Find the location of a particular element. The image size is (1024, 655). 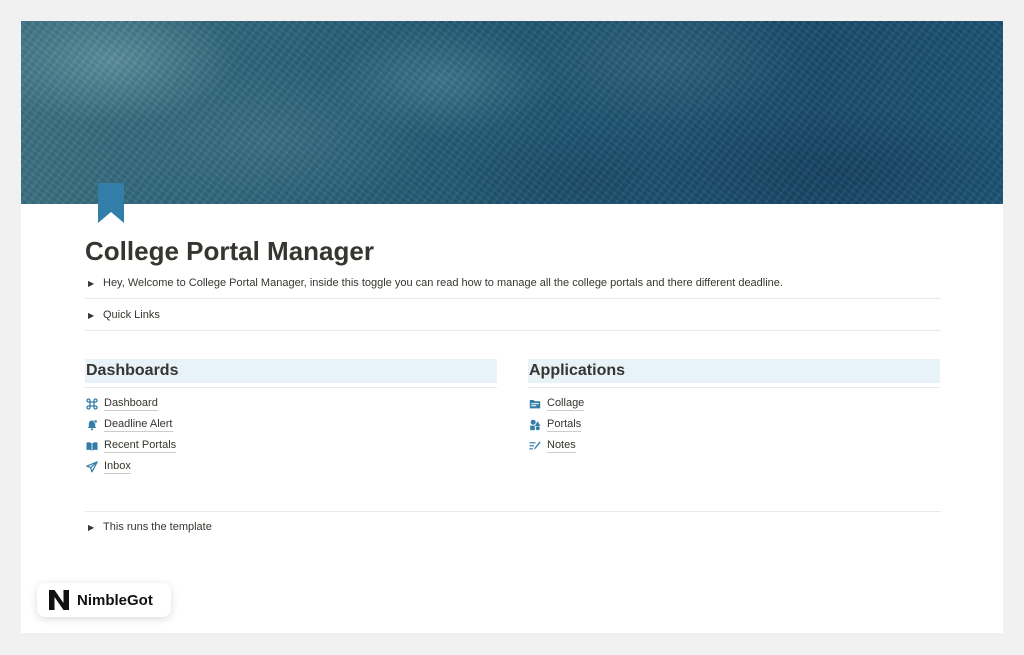

link-deadline-alert: Deadline Alert is located at coordinates (291, 424).